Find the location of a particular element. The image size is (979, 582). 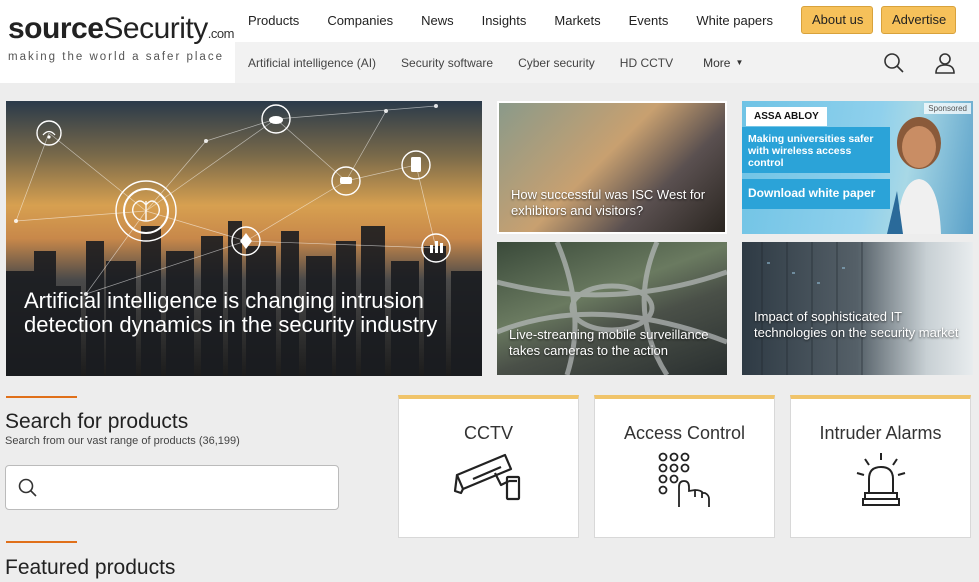

logo-bold-text: source is located at coordinates (56, 28).